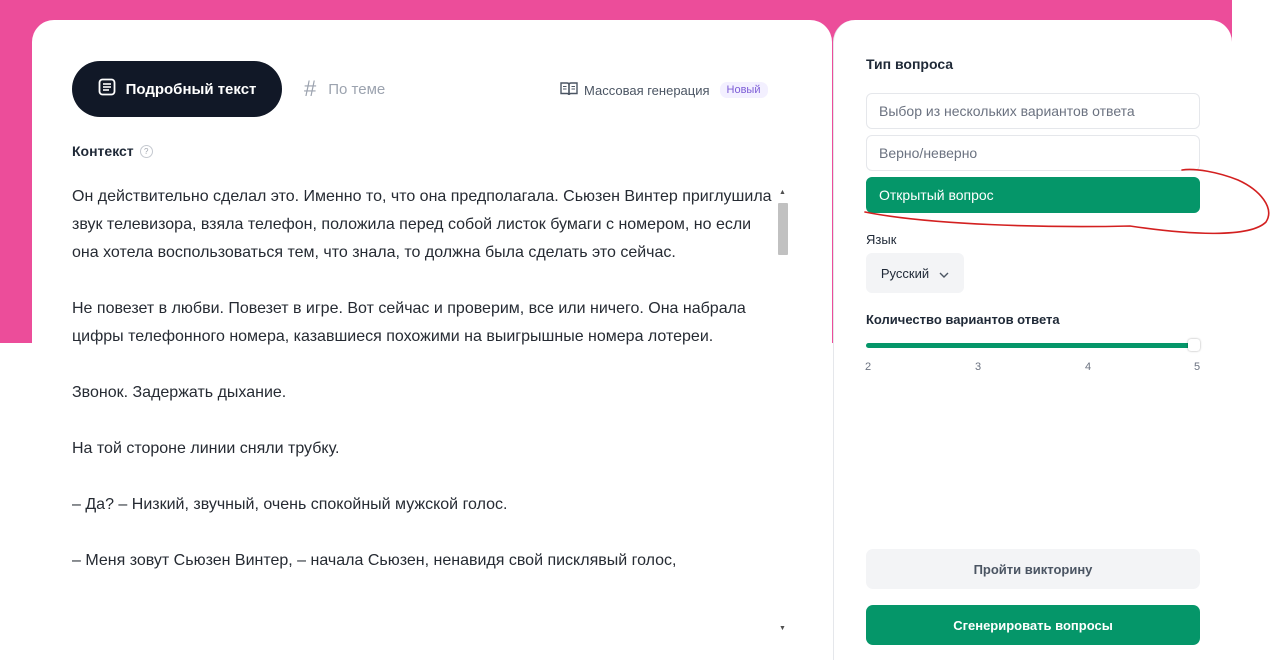 Image resolution: width=1270 pixels, height=660 pixels. I want to click on slider-track-fill, so click(1031, 345).